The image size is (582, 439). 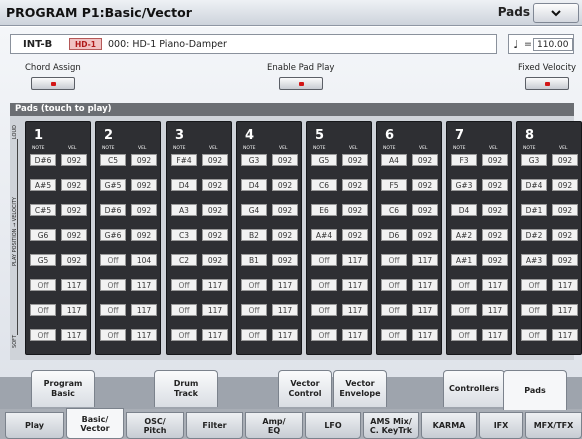 I want to click on pad-note-field: A#2, so click(x=464, y=235).